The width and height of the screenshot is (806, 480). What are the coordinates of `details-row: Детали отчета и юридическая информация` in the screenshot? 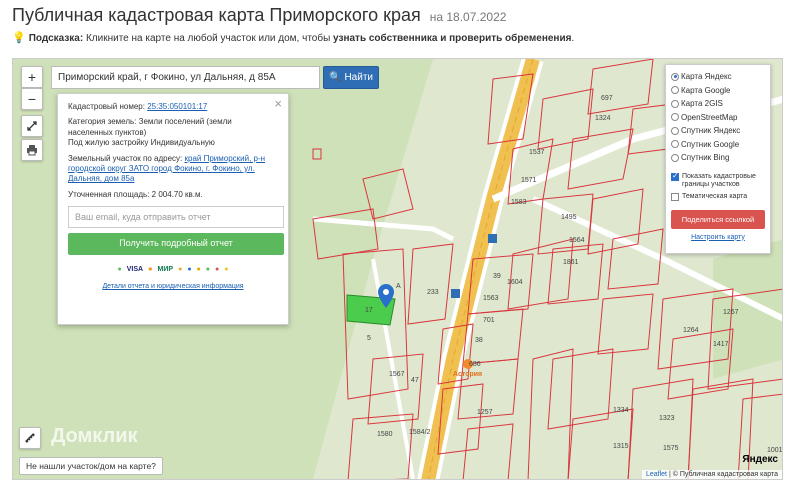 It's located at (173, 286).